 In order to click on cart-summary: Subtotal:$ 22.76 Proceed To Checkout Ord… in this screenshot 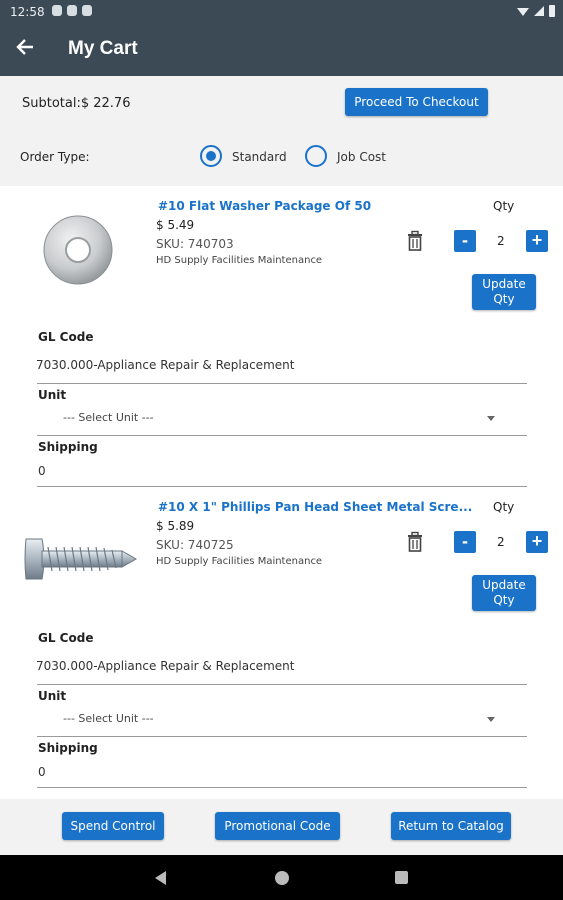, I will do `click(281, 131)`.